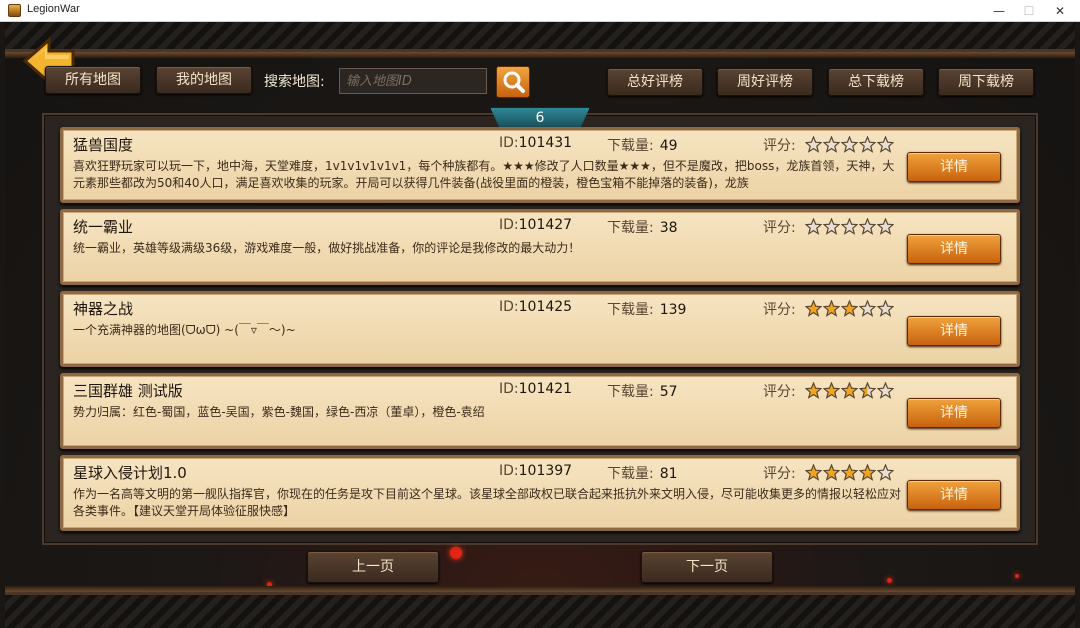  What do you see at coordinates (294, 82) in the screenshot?
I see `search-label: 搜索地图:` at bounding box center [294, 82].